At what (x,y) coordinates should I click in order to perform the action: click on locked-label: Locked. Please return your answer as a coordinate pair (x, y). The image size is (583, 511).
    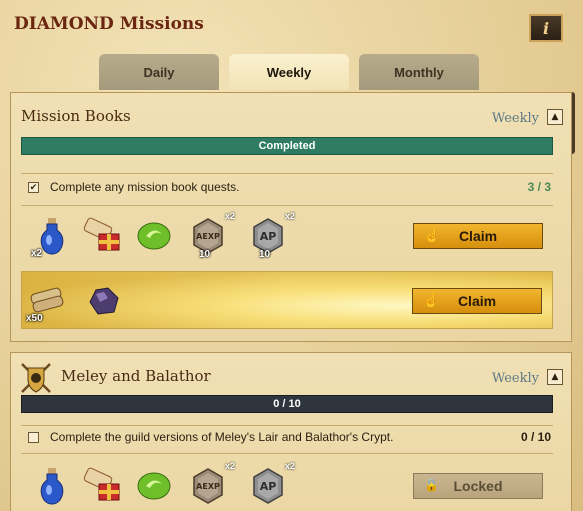
    Looking at the image, I should click on (478, 486).